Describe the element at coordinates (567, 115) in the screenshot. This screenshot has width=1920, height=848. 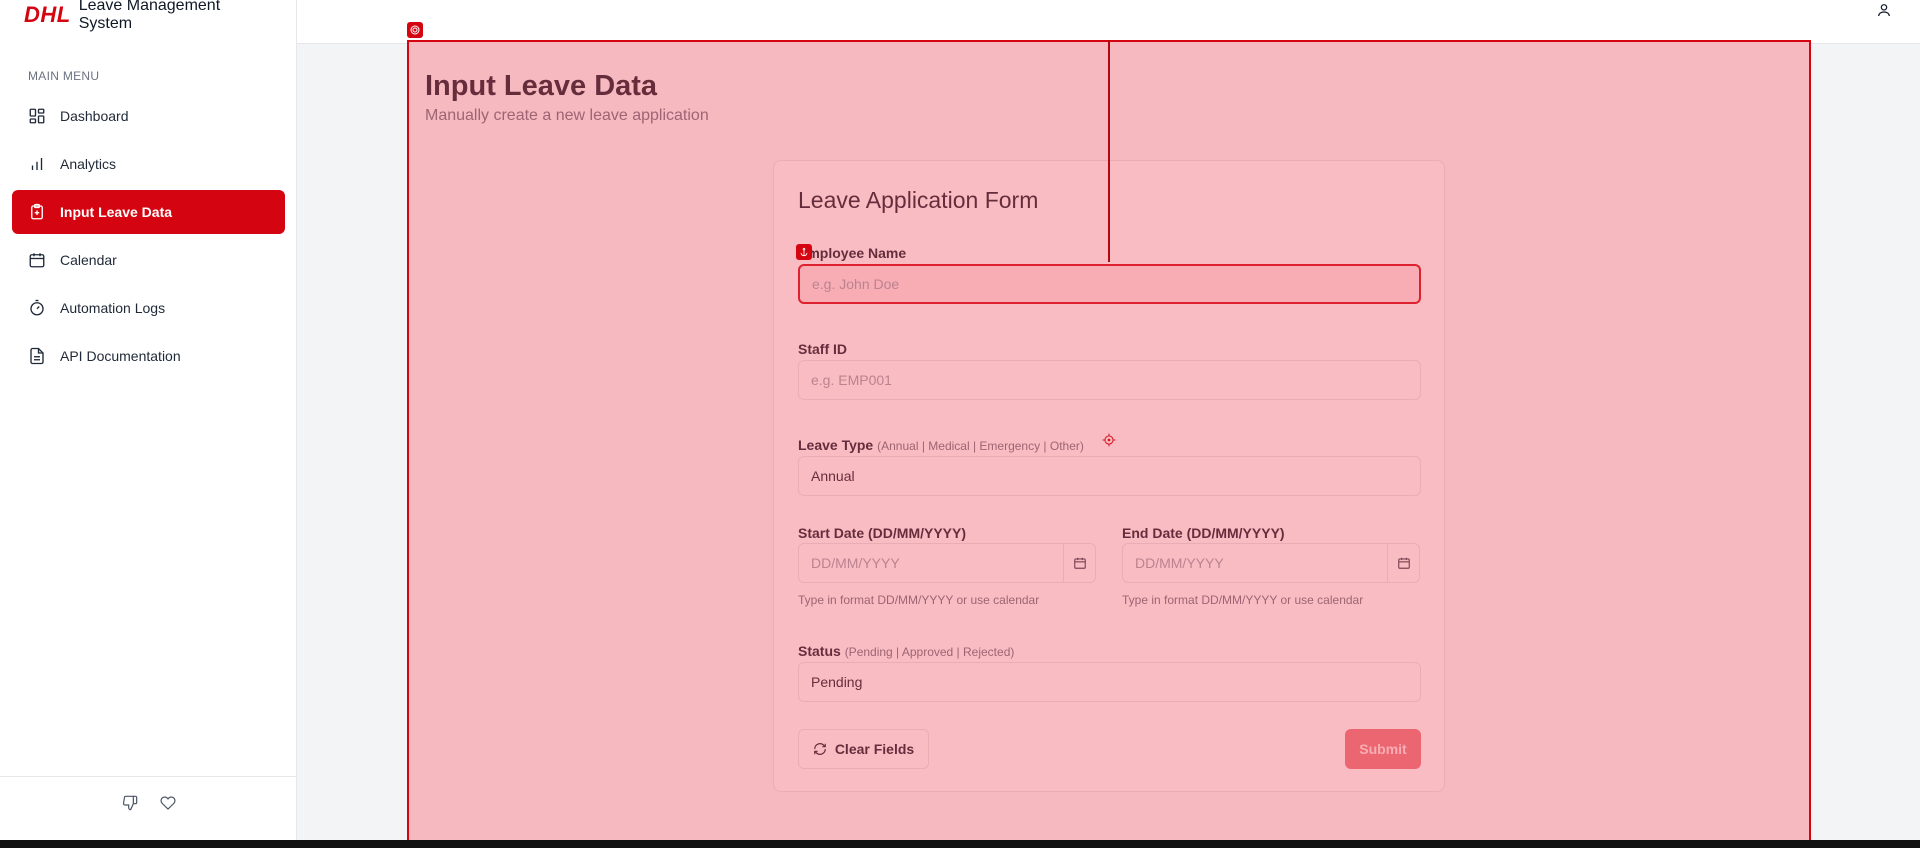
I see `page-subtitle: Manually create a new leave application` at that location.